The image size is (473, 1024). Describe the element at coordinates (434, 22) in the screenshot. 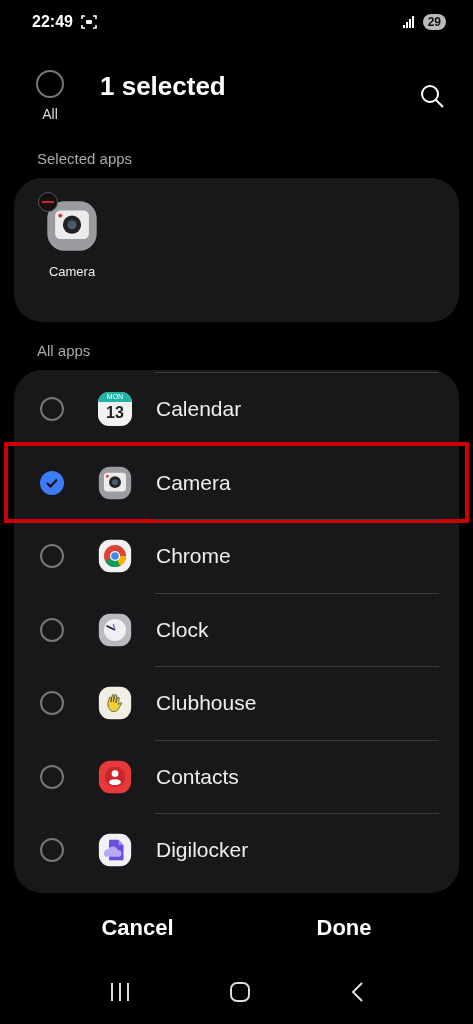

I see `battery-indicator: 29` at that location.